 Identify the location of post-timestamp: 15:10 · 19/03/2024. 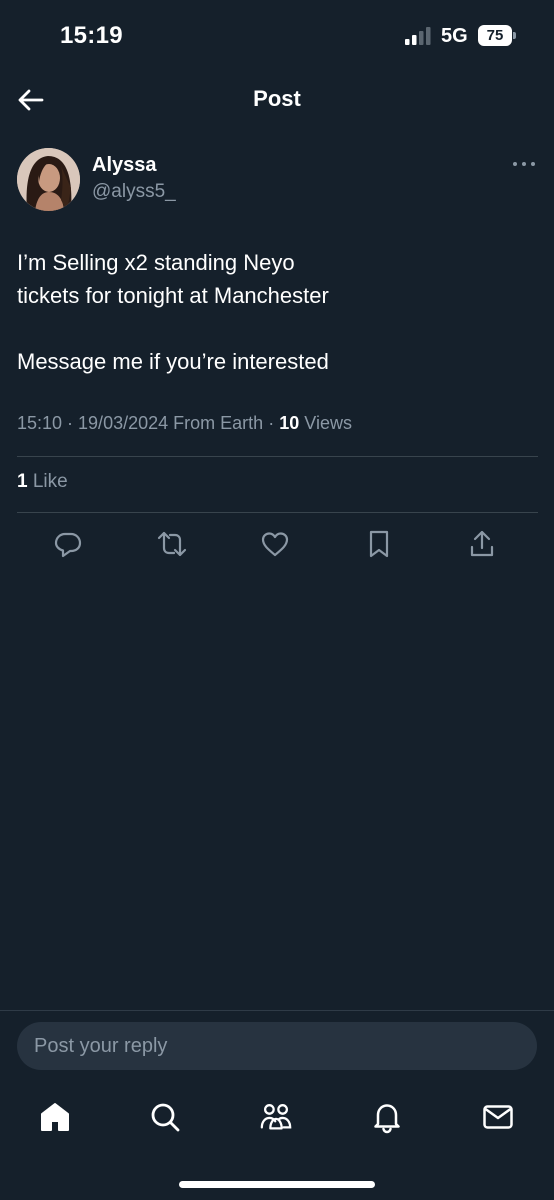
(93, 423).